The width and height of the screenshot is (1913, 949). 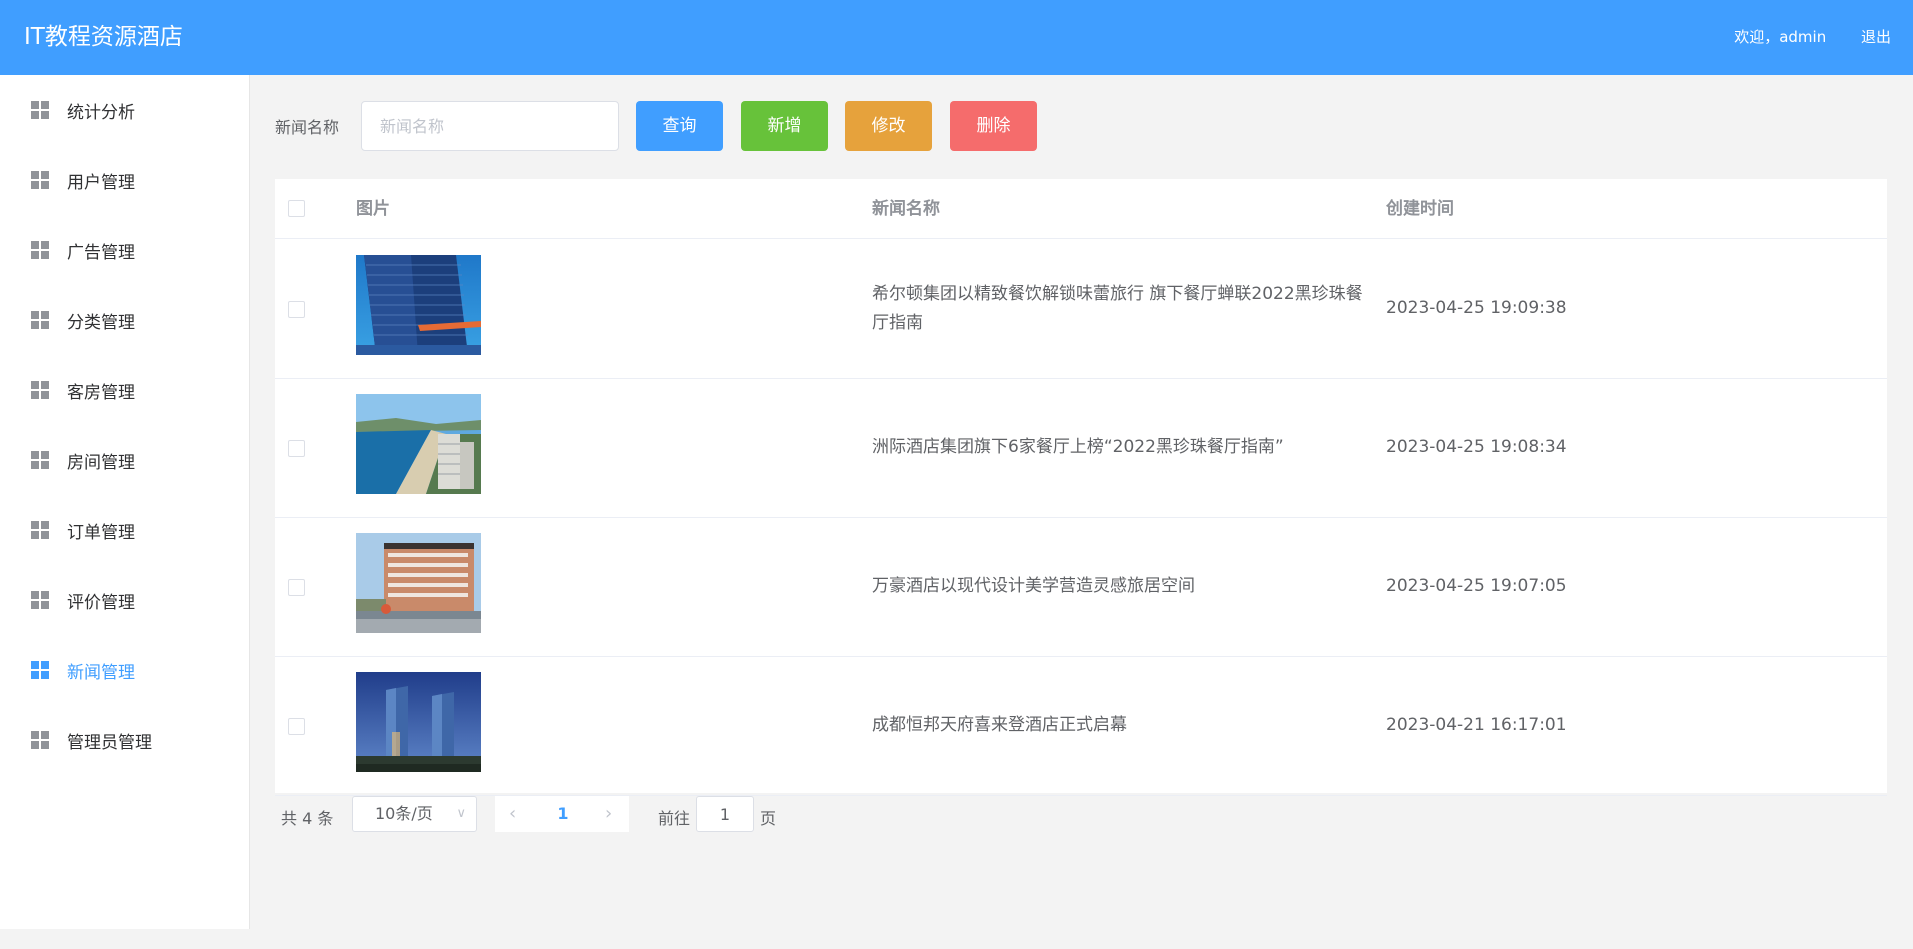 I want to click on sidebar-item-label: 客房管理, so click(x=101, y=392).